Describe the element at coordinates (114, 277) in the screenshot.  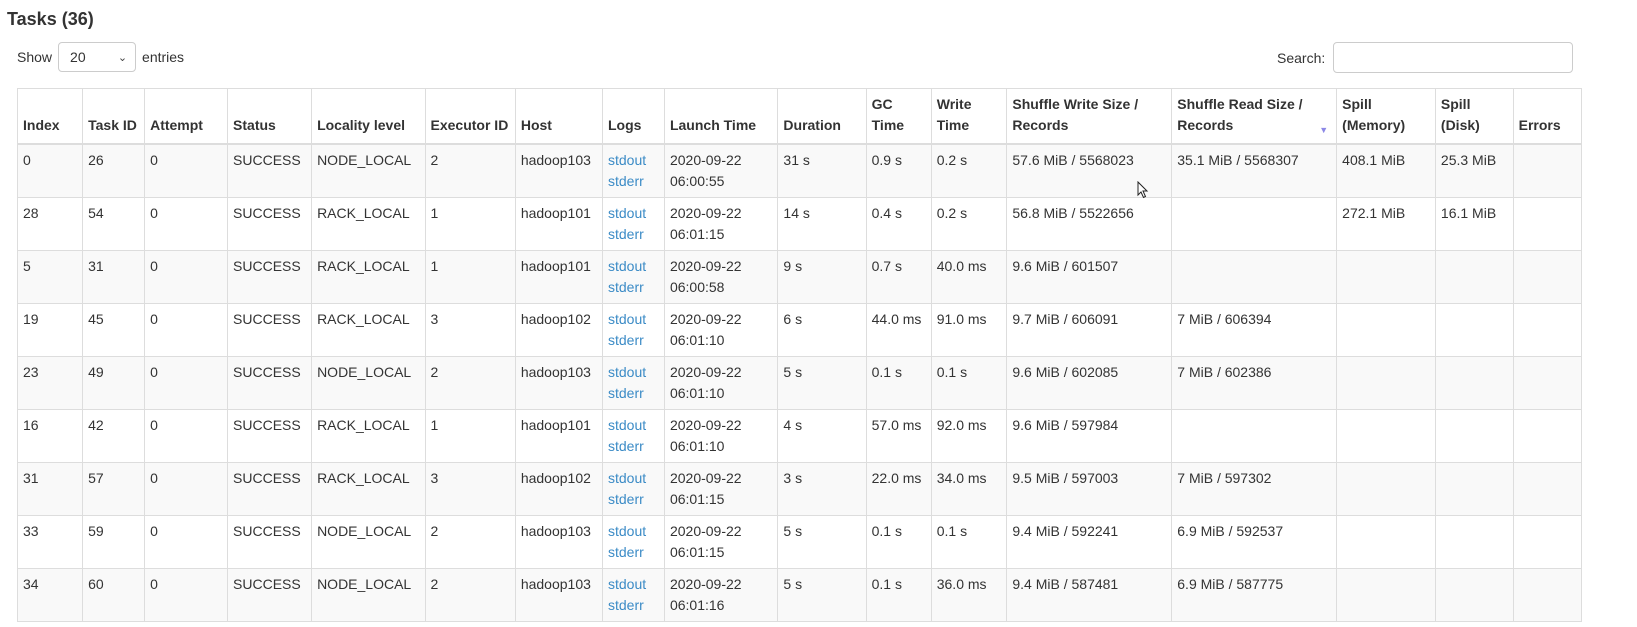
I see `cell-task-id: 31` at that location.